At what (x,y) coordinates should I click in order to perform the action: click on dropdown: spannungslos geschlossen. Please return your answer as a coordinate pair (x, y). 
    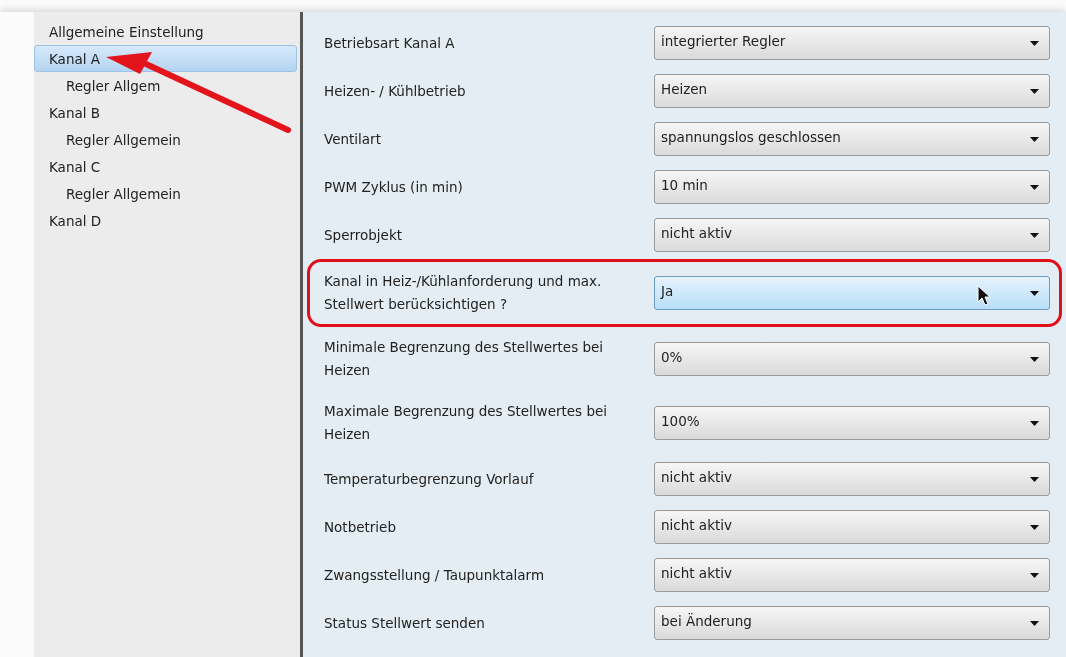
    Looking at the image, I should click on (852, 139).